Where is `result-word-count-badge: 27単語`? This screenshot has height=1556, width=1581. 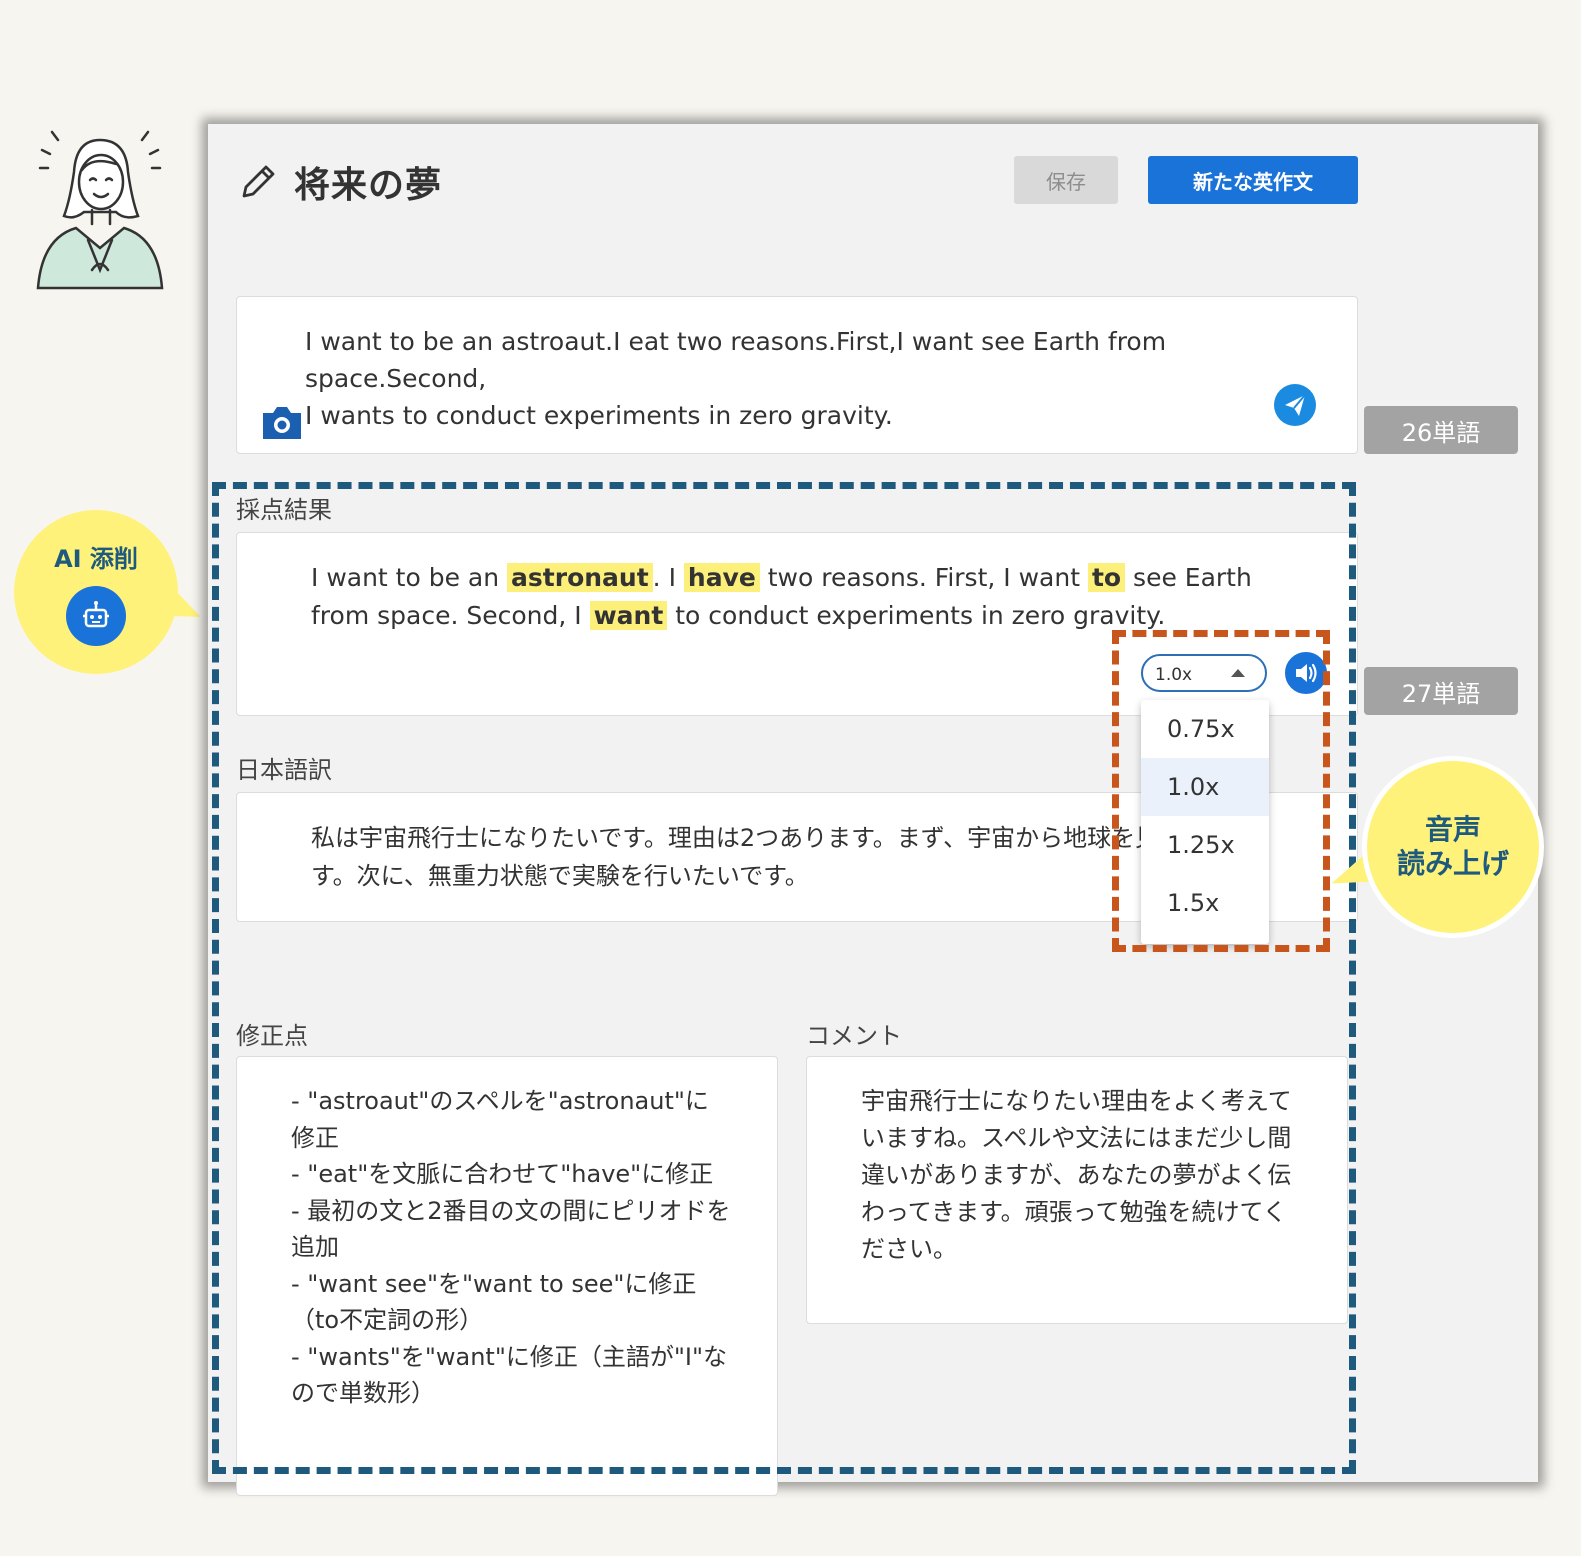 result-word-count-badge: 27単語 is located at coordinates (1441, 691).